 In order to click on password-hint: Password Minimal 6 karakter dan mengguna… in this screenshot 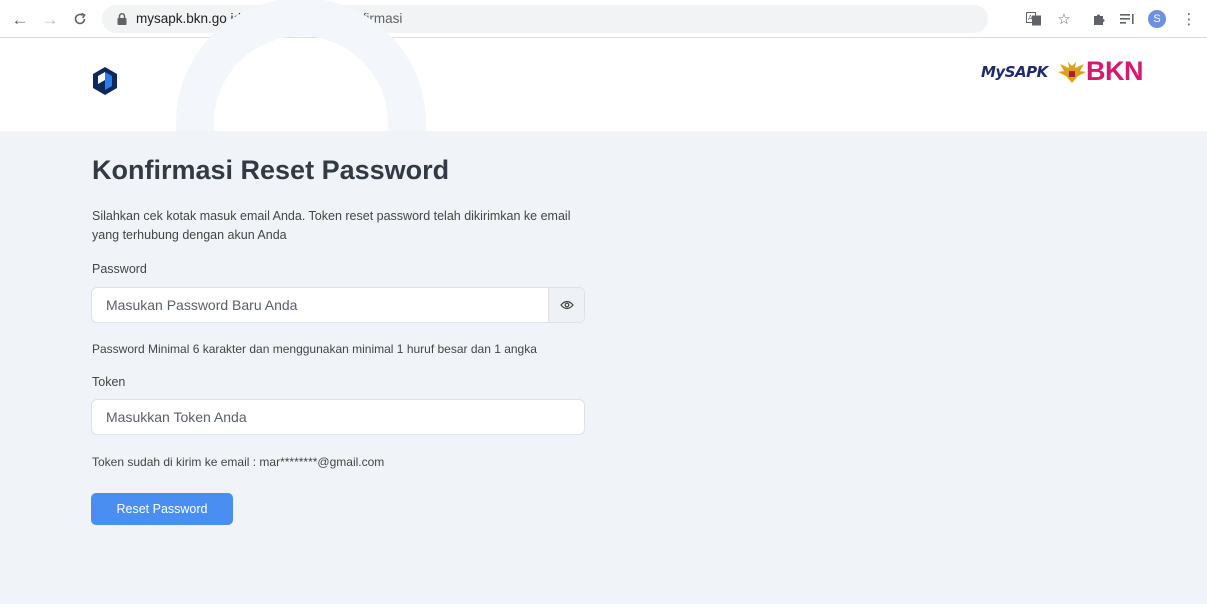, I will do `click(314, 349)`.